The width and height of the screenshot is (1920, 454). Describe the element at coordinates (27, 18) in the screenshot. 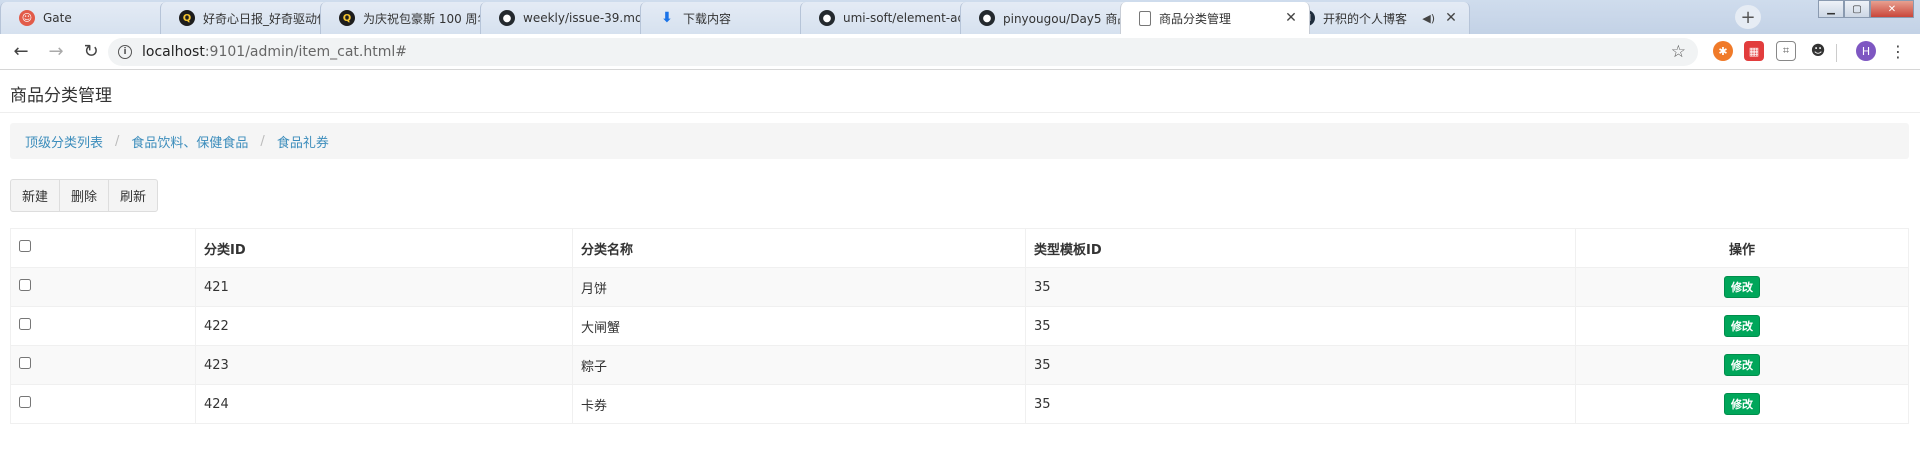

I see `gate-favicon-icon: ☺` at that location.